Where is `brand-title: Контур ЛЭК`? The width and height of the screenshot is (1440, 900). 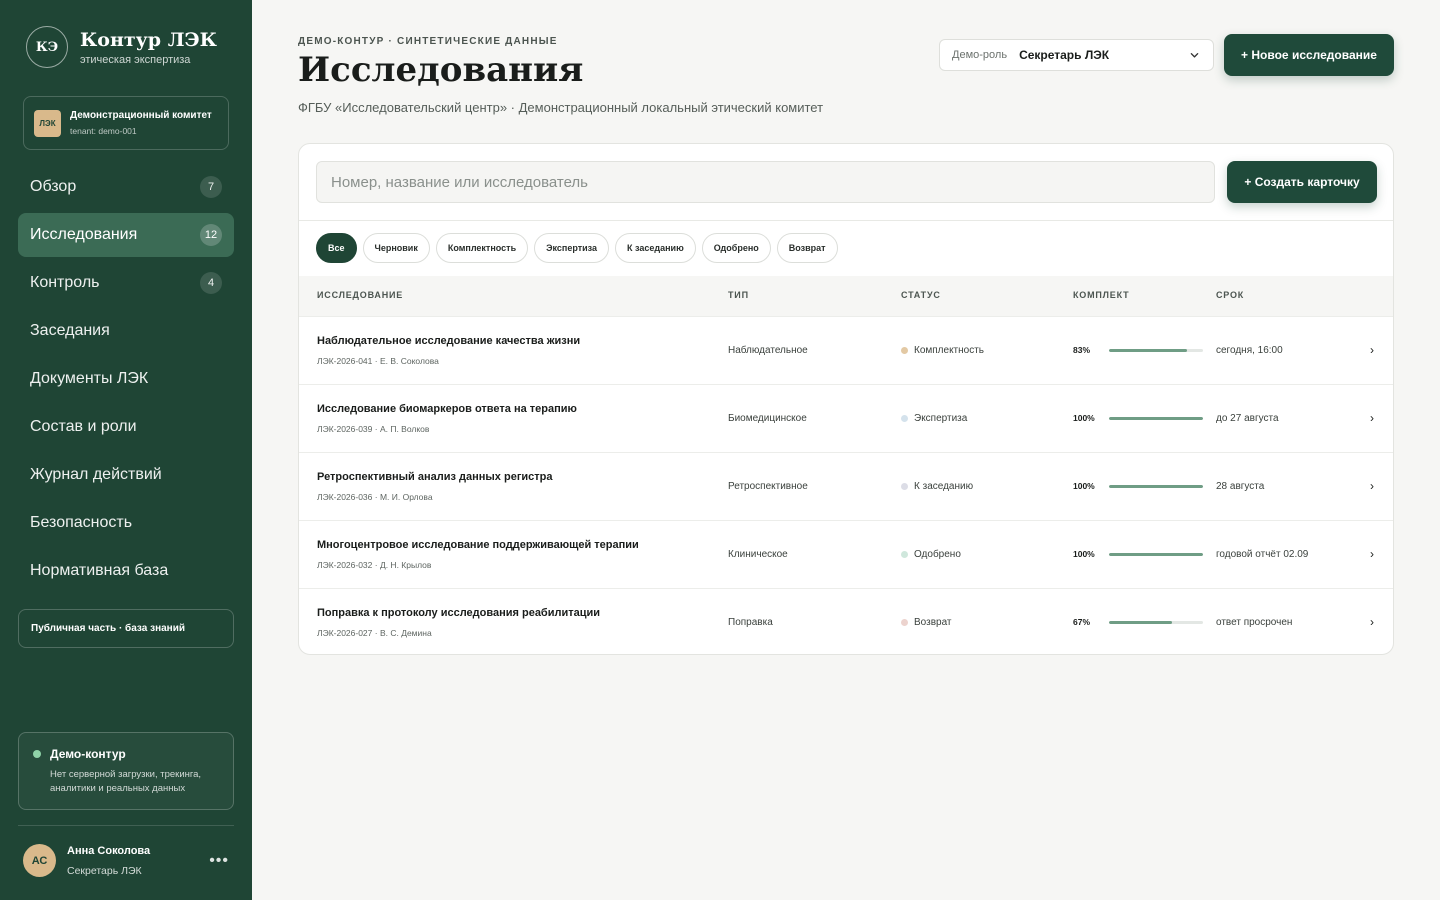
brand-title: Контур ЛЭК is located at coordinates (148, 39).